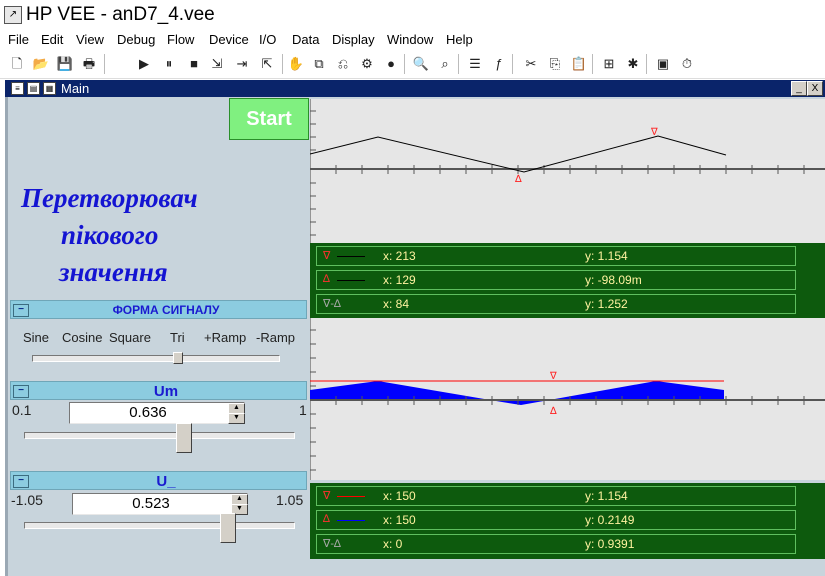  What do you see at coordinates (579, 64) in the screenshot?
I see `paste-icon: 📋` at bounding box center [579, 64].